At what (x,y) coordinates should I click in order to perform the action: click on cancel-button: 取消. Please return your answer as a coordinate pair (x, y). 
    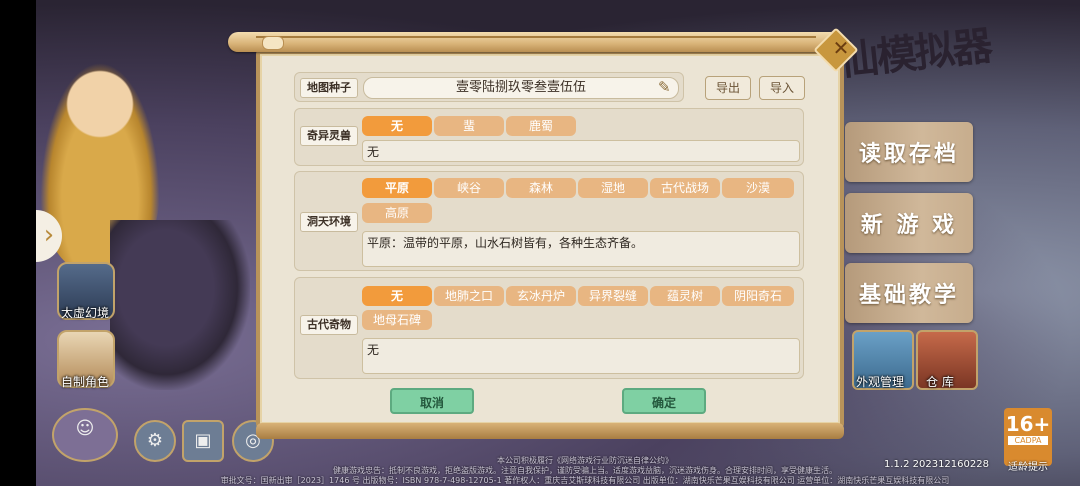
    Looking at the image, I should click on (432, 401).